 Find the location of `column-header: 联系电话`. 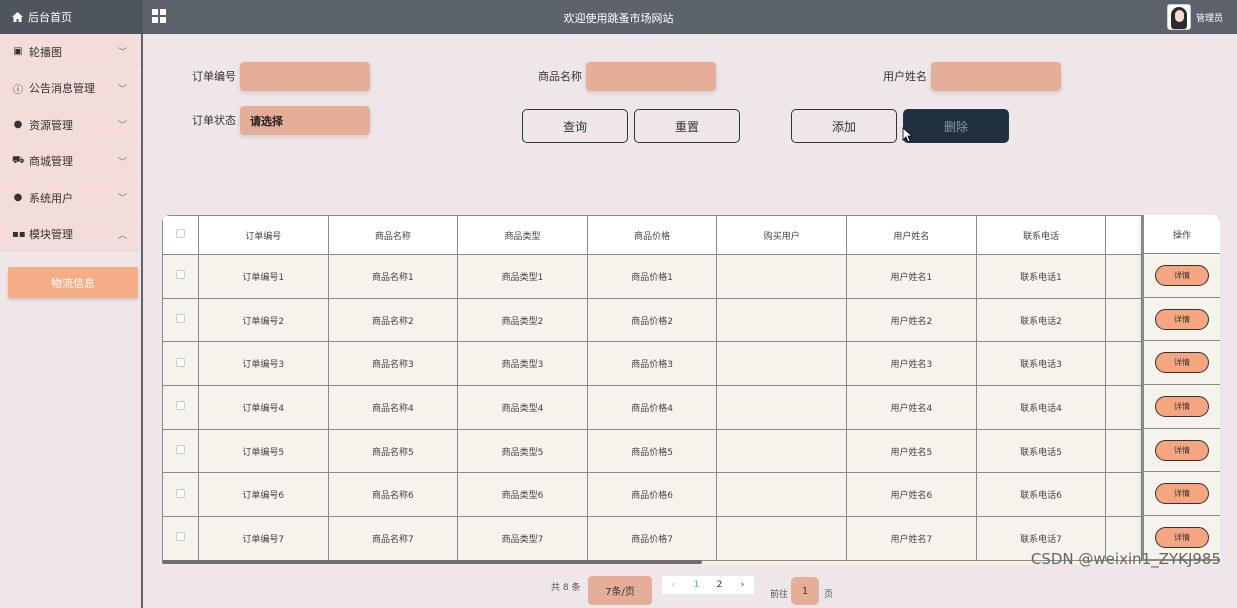

column-header: 联系电话 is located at coordinates (1041, 235).